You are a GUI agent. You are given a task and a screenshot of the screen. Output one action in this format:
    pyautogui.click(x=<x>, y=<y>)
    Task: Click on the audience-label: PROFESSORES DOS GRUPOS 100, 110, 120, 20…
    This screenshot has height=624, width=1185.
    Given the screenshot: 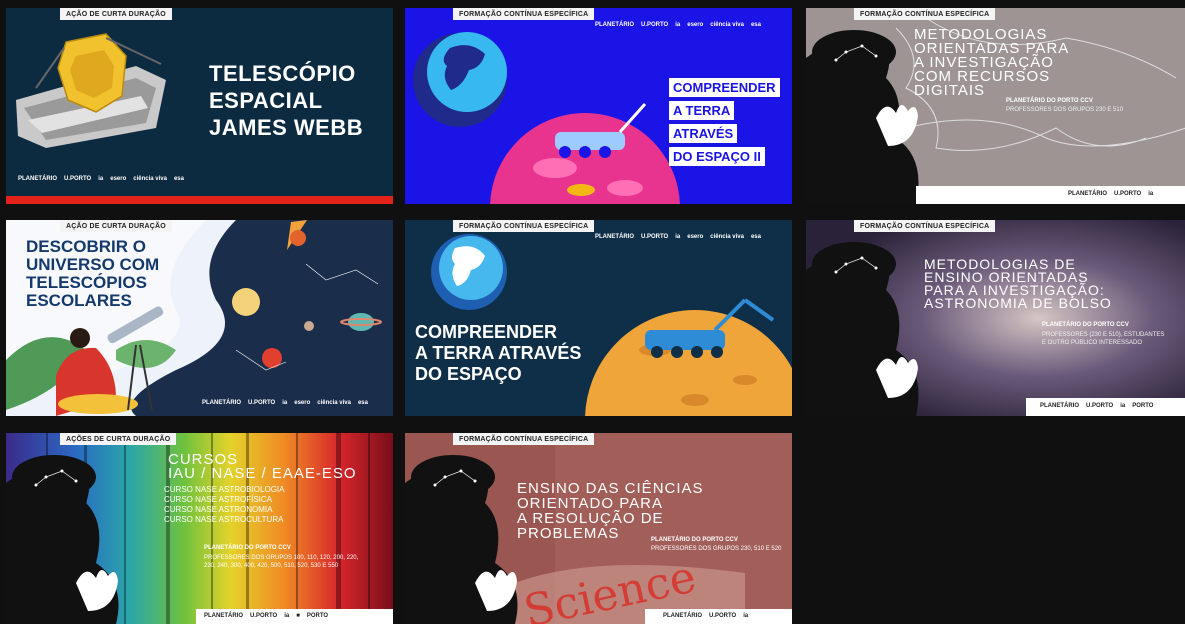 What is the action you would take?
    pyautogui.click(x=281, y=562)
    